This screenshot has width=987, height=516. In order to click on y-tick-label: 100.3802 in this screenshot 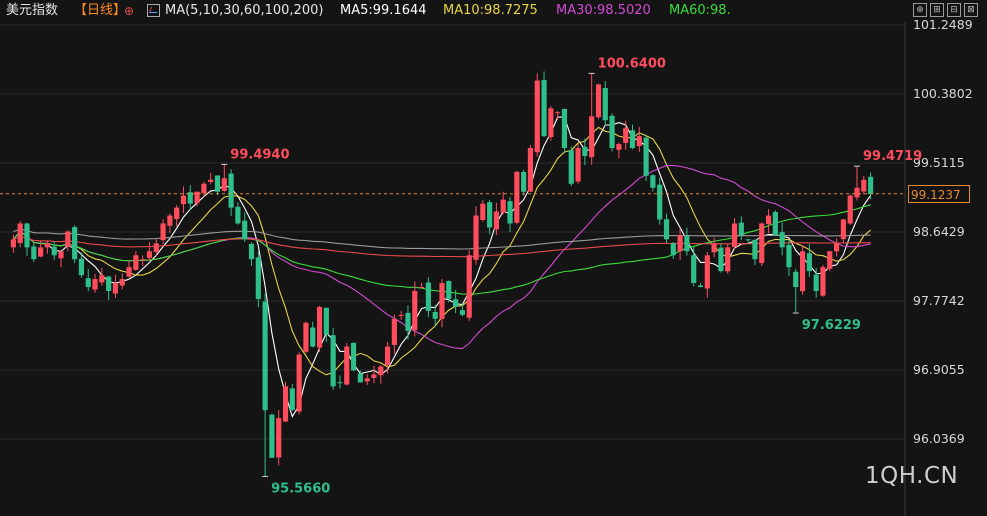, I will do `click(943, 93)`.